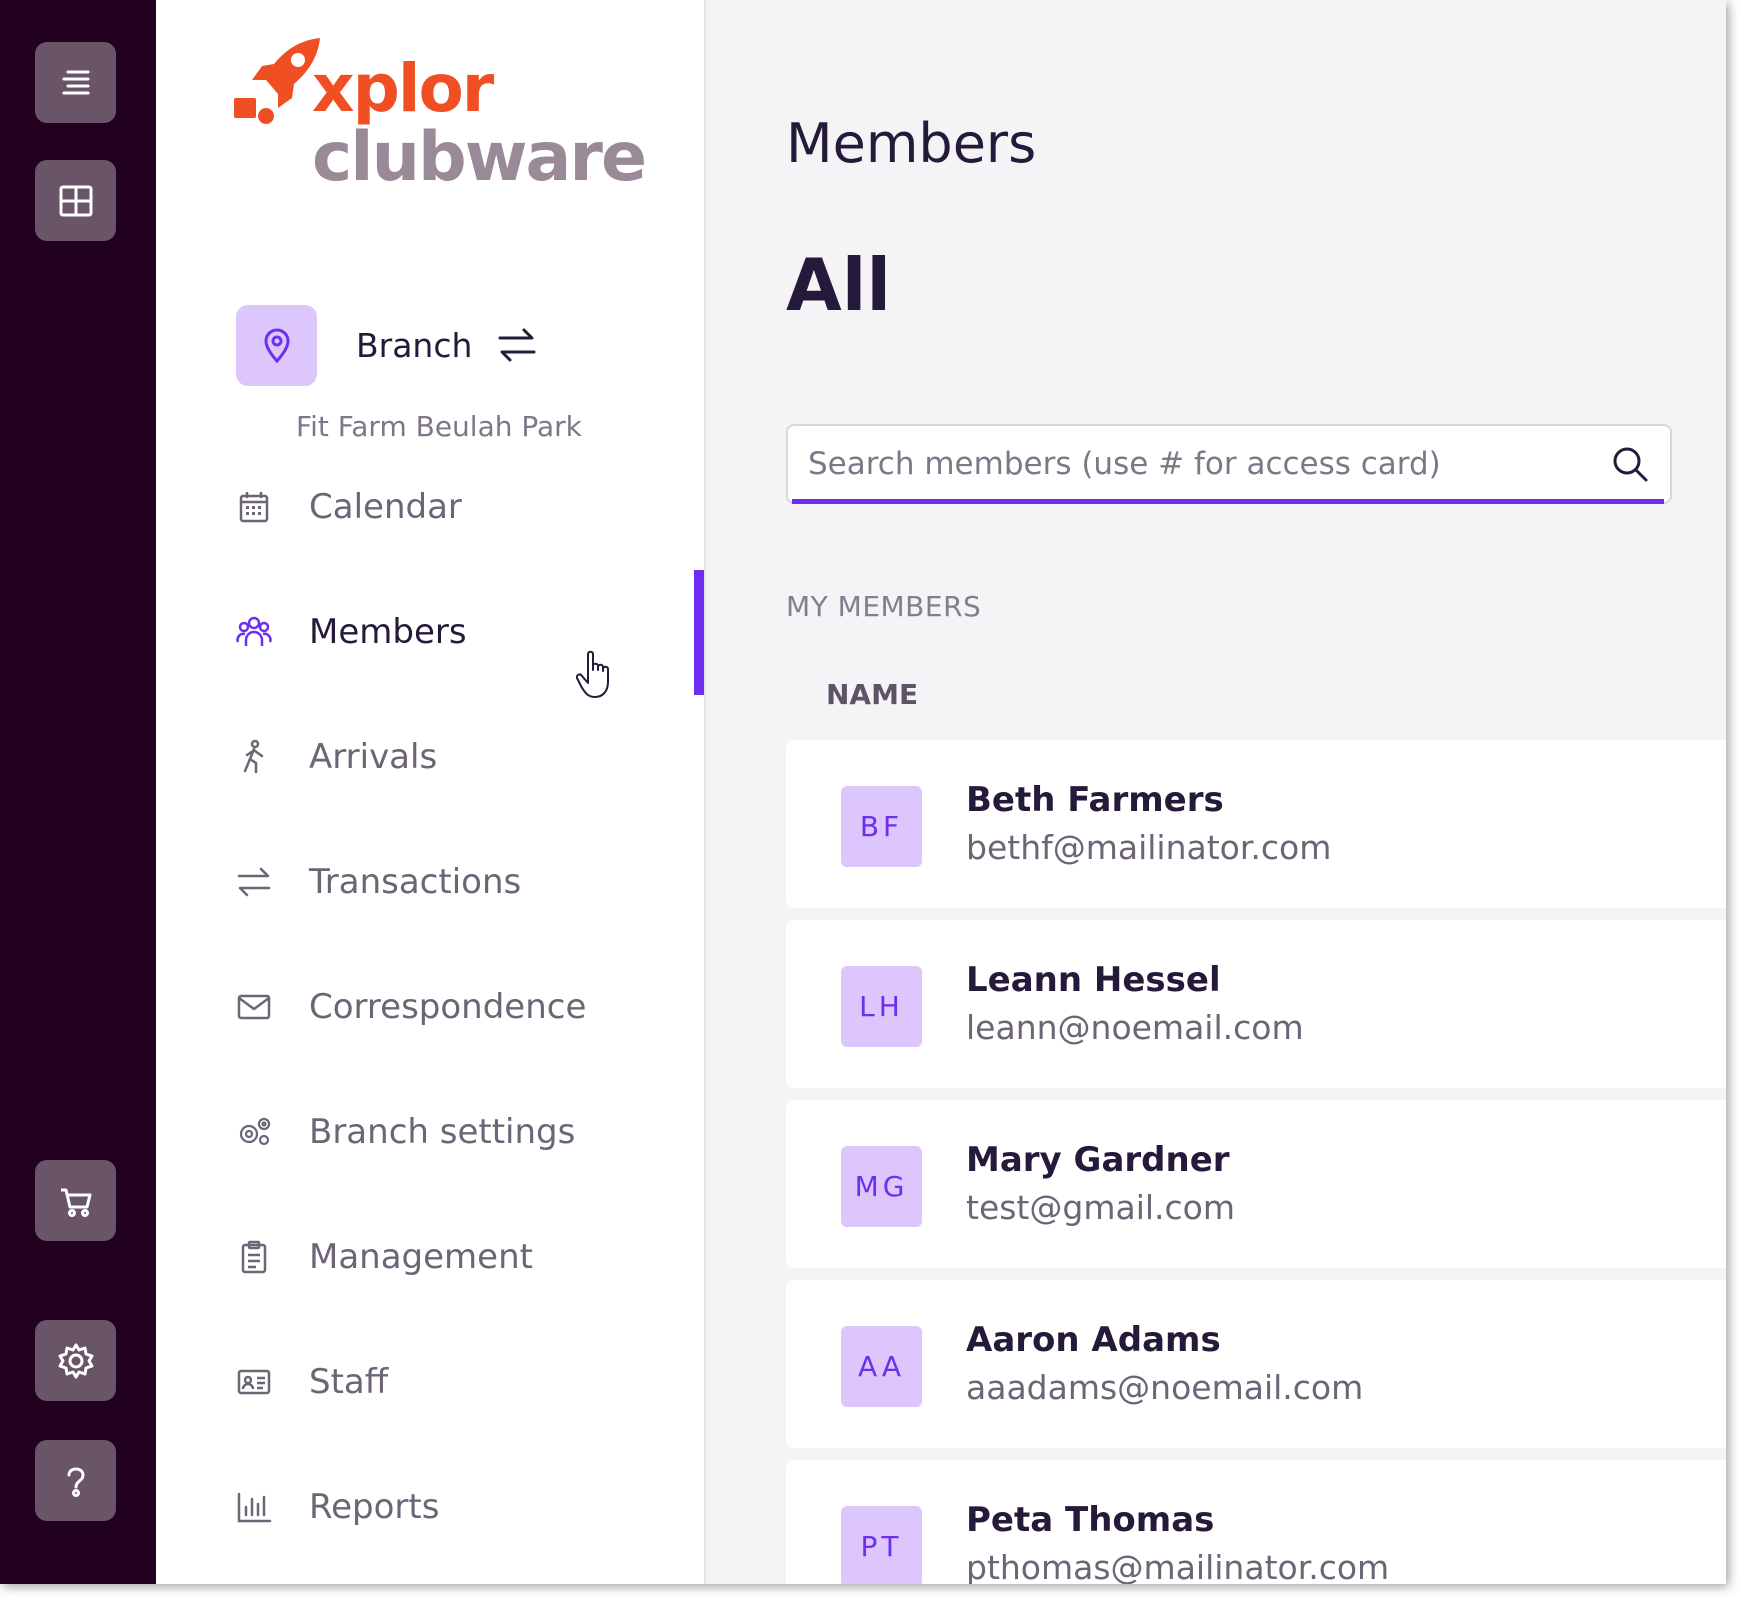  I want to click on nav-item-calendar: Calendar, so click(464, 507).